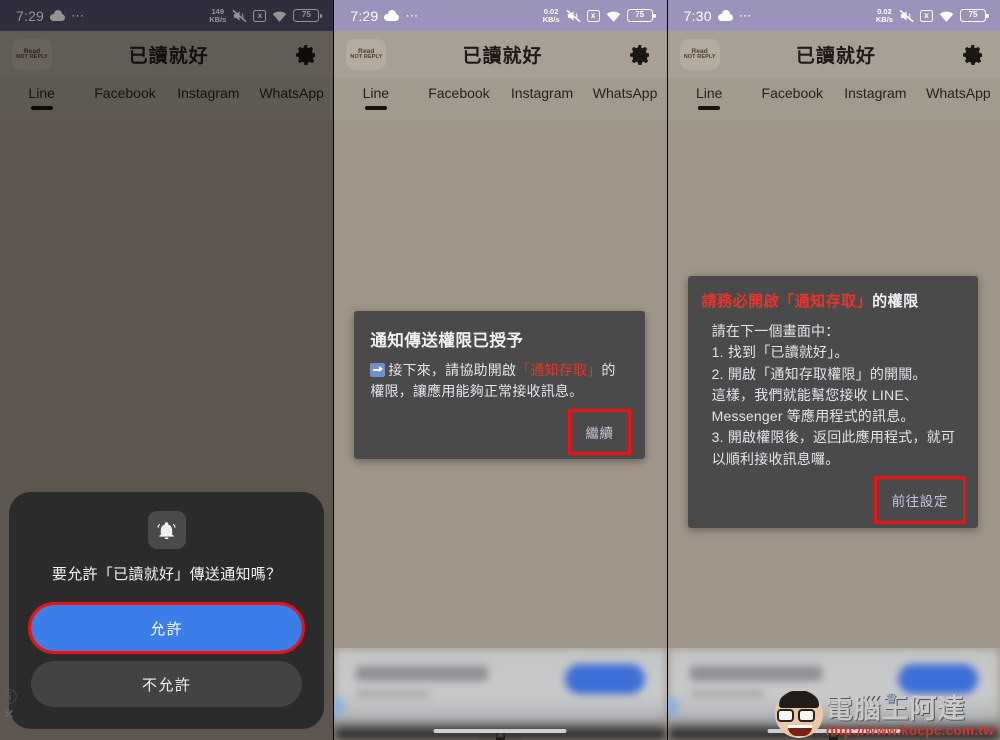  Describe the element at coordinates (364, 15) in the screenshot. I see `status-time: 7:29` at that location.